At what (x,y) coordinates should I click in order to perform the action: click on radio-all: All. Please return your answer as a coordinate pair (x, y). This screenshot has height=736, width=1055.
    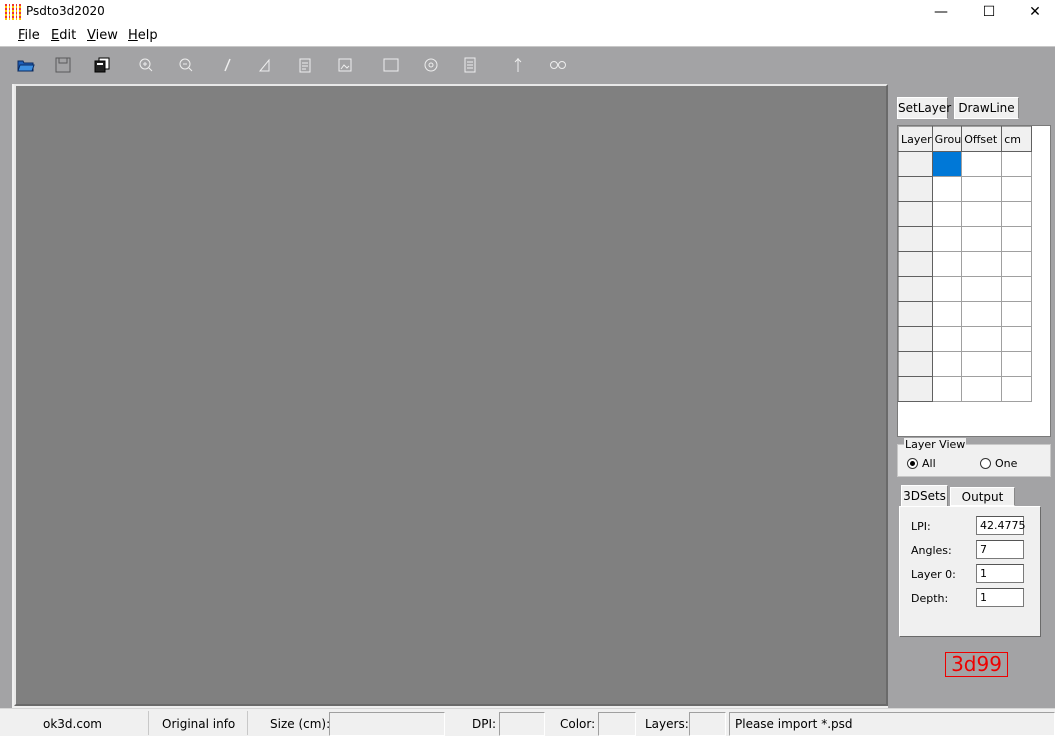
    Looking at the image, I should click on (921, 463).